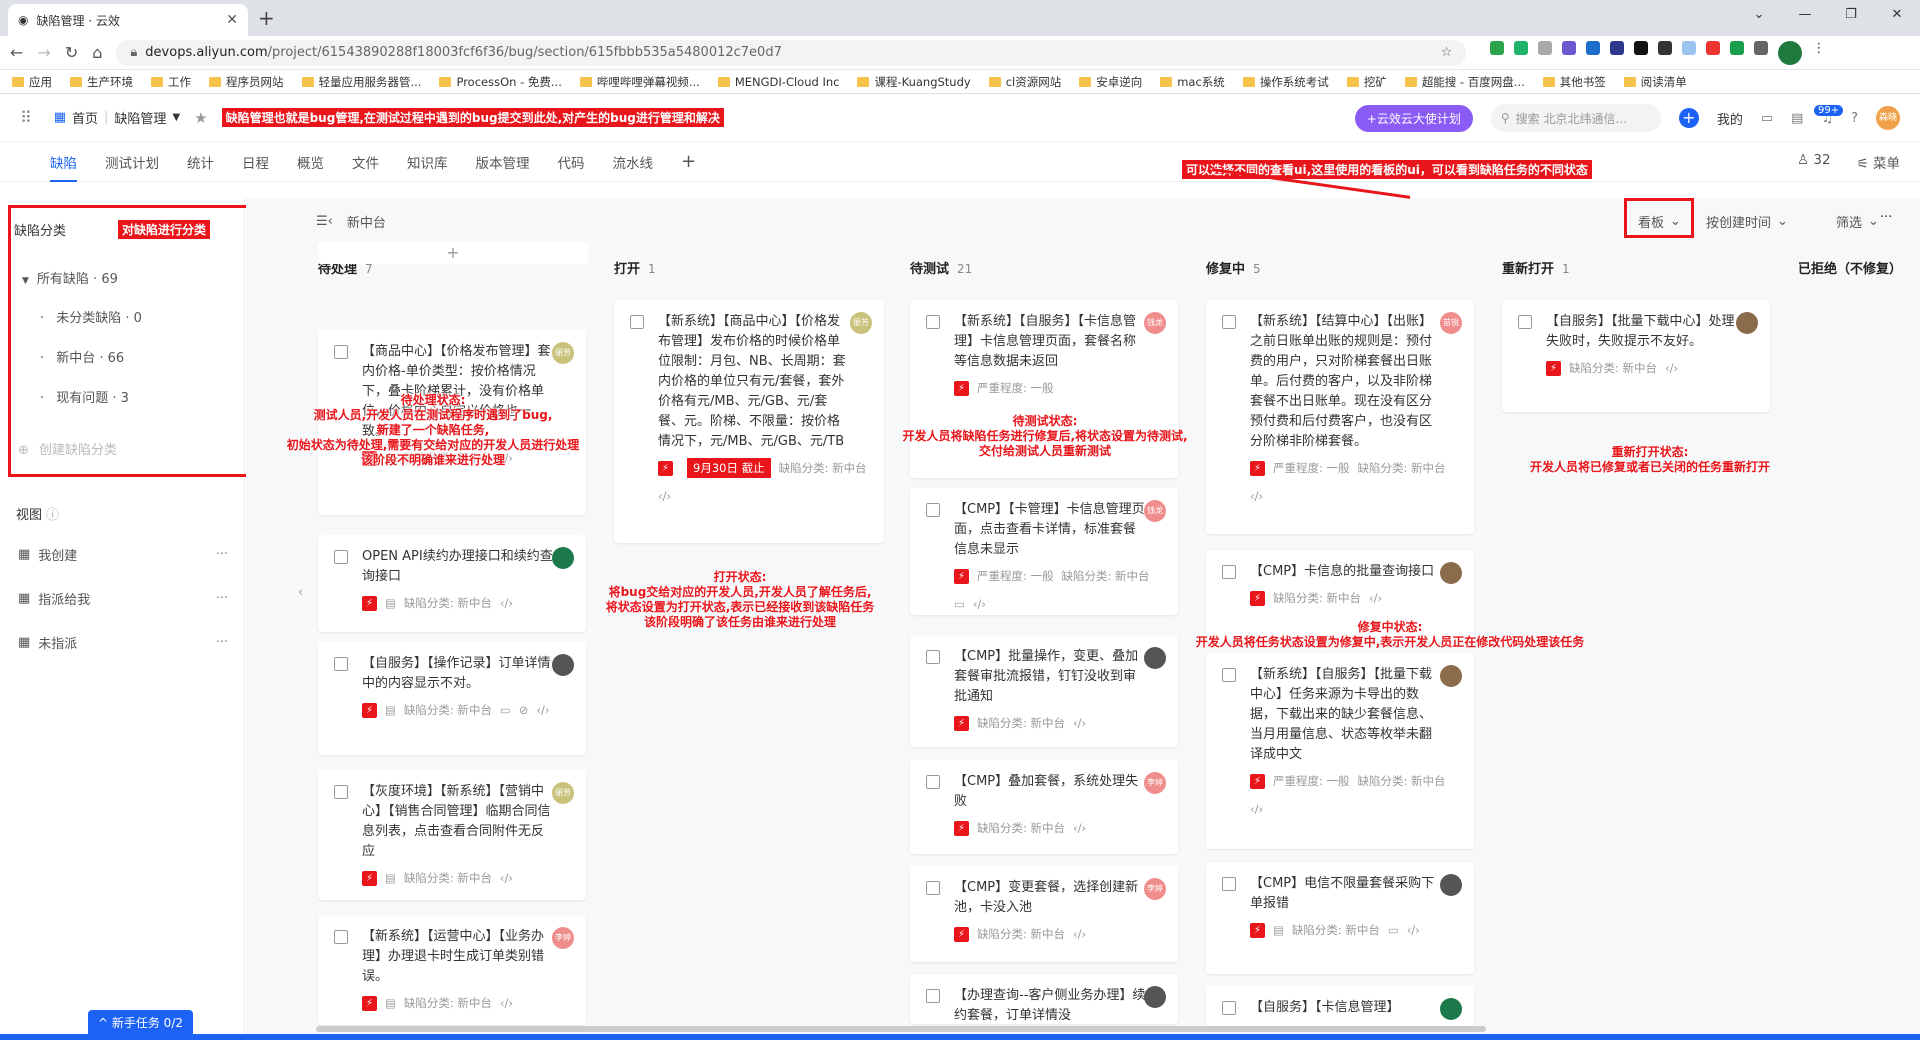 This screenshot has height=1040, width=1920. I want to click on tab-6: 知识库, so click(427, 162).